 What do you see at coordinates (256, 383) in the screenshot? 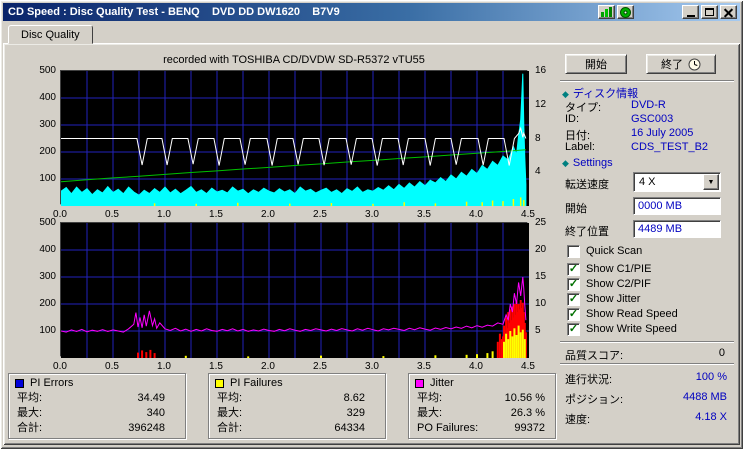
I see `pi-failures-title: PI Failures` at bounding box center [256, 383].